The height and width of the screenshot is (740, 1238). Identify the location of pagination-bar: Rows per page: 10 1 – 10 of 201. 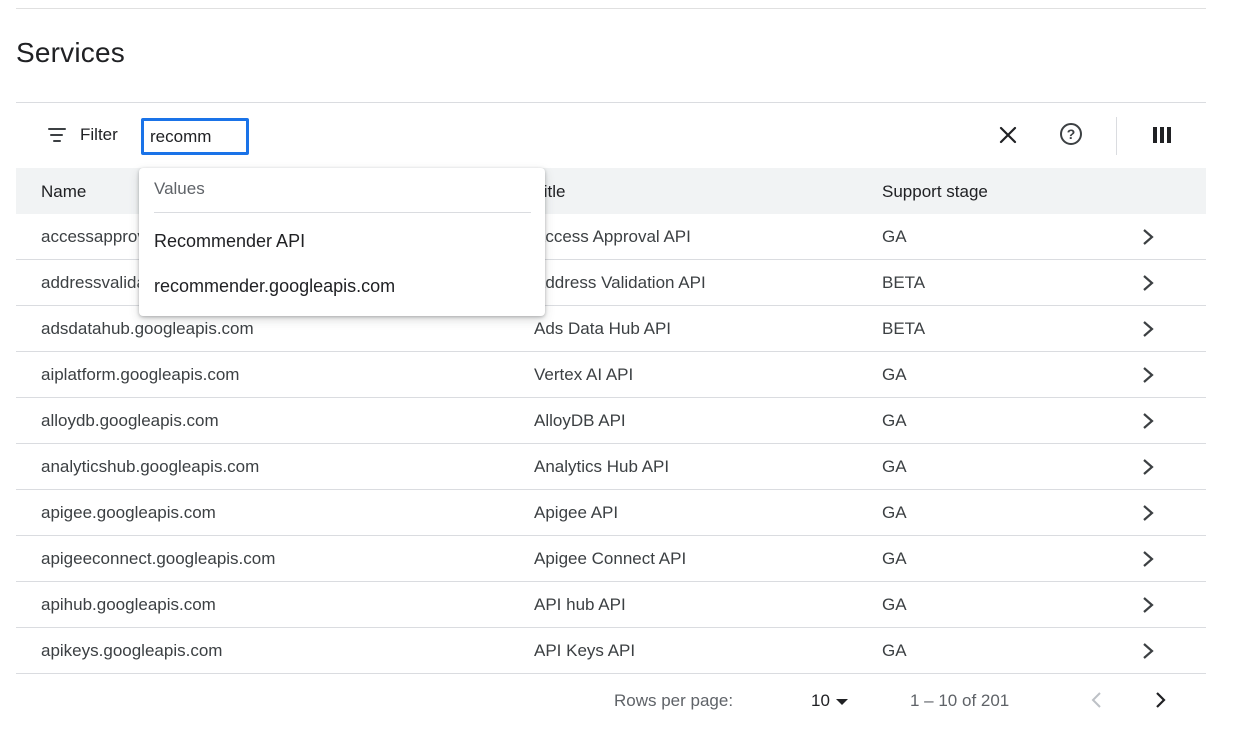
(619, 701).